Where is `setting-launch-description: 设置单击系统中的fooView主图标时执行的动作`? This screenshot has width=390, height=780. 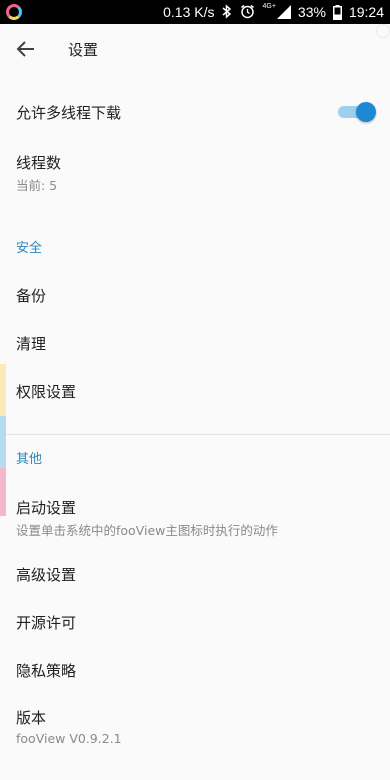 setting-launch-description: 设置单击系统中的fooView主图标时执行的动作 is located at coordinates (147, 530).